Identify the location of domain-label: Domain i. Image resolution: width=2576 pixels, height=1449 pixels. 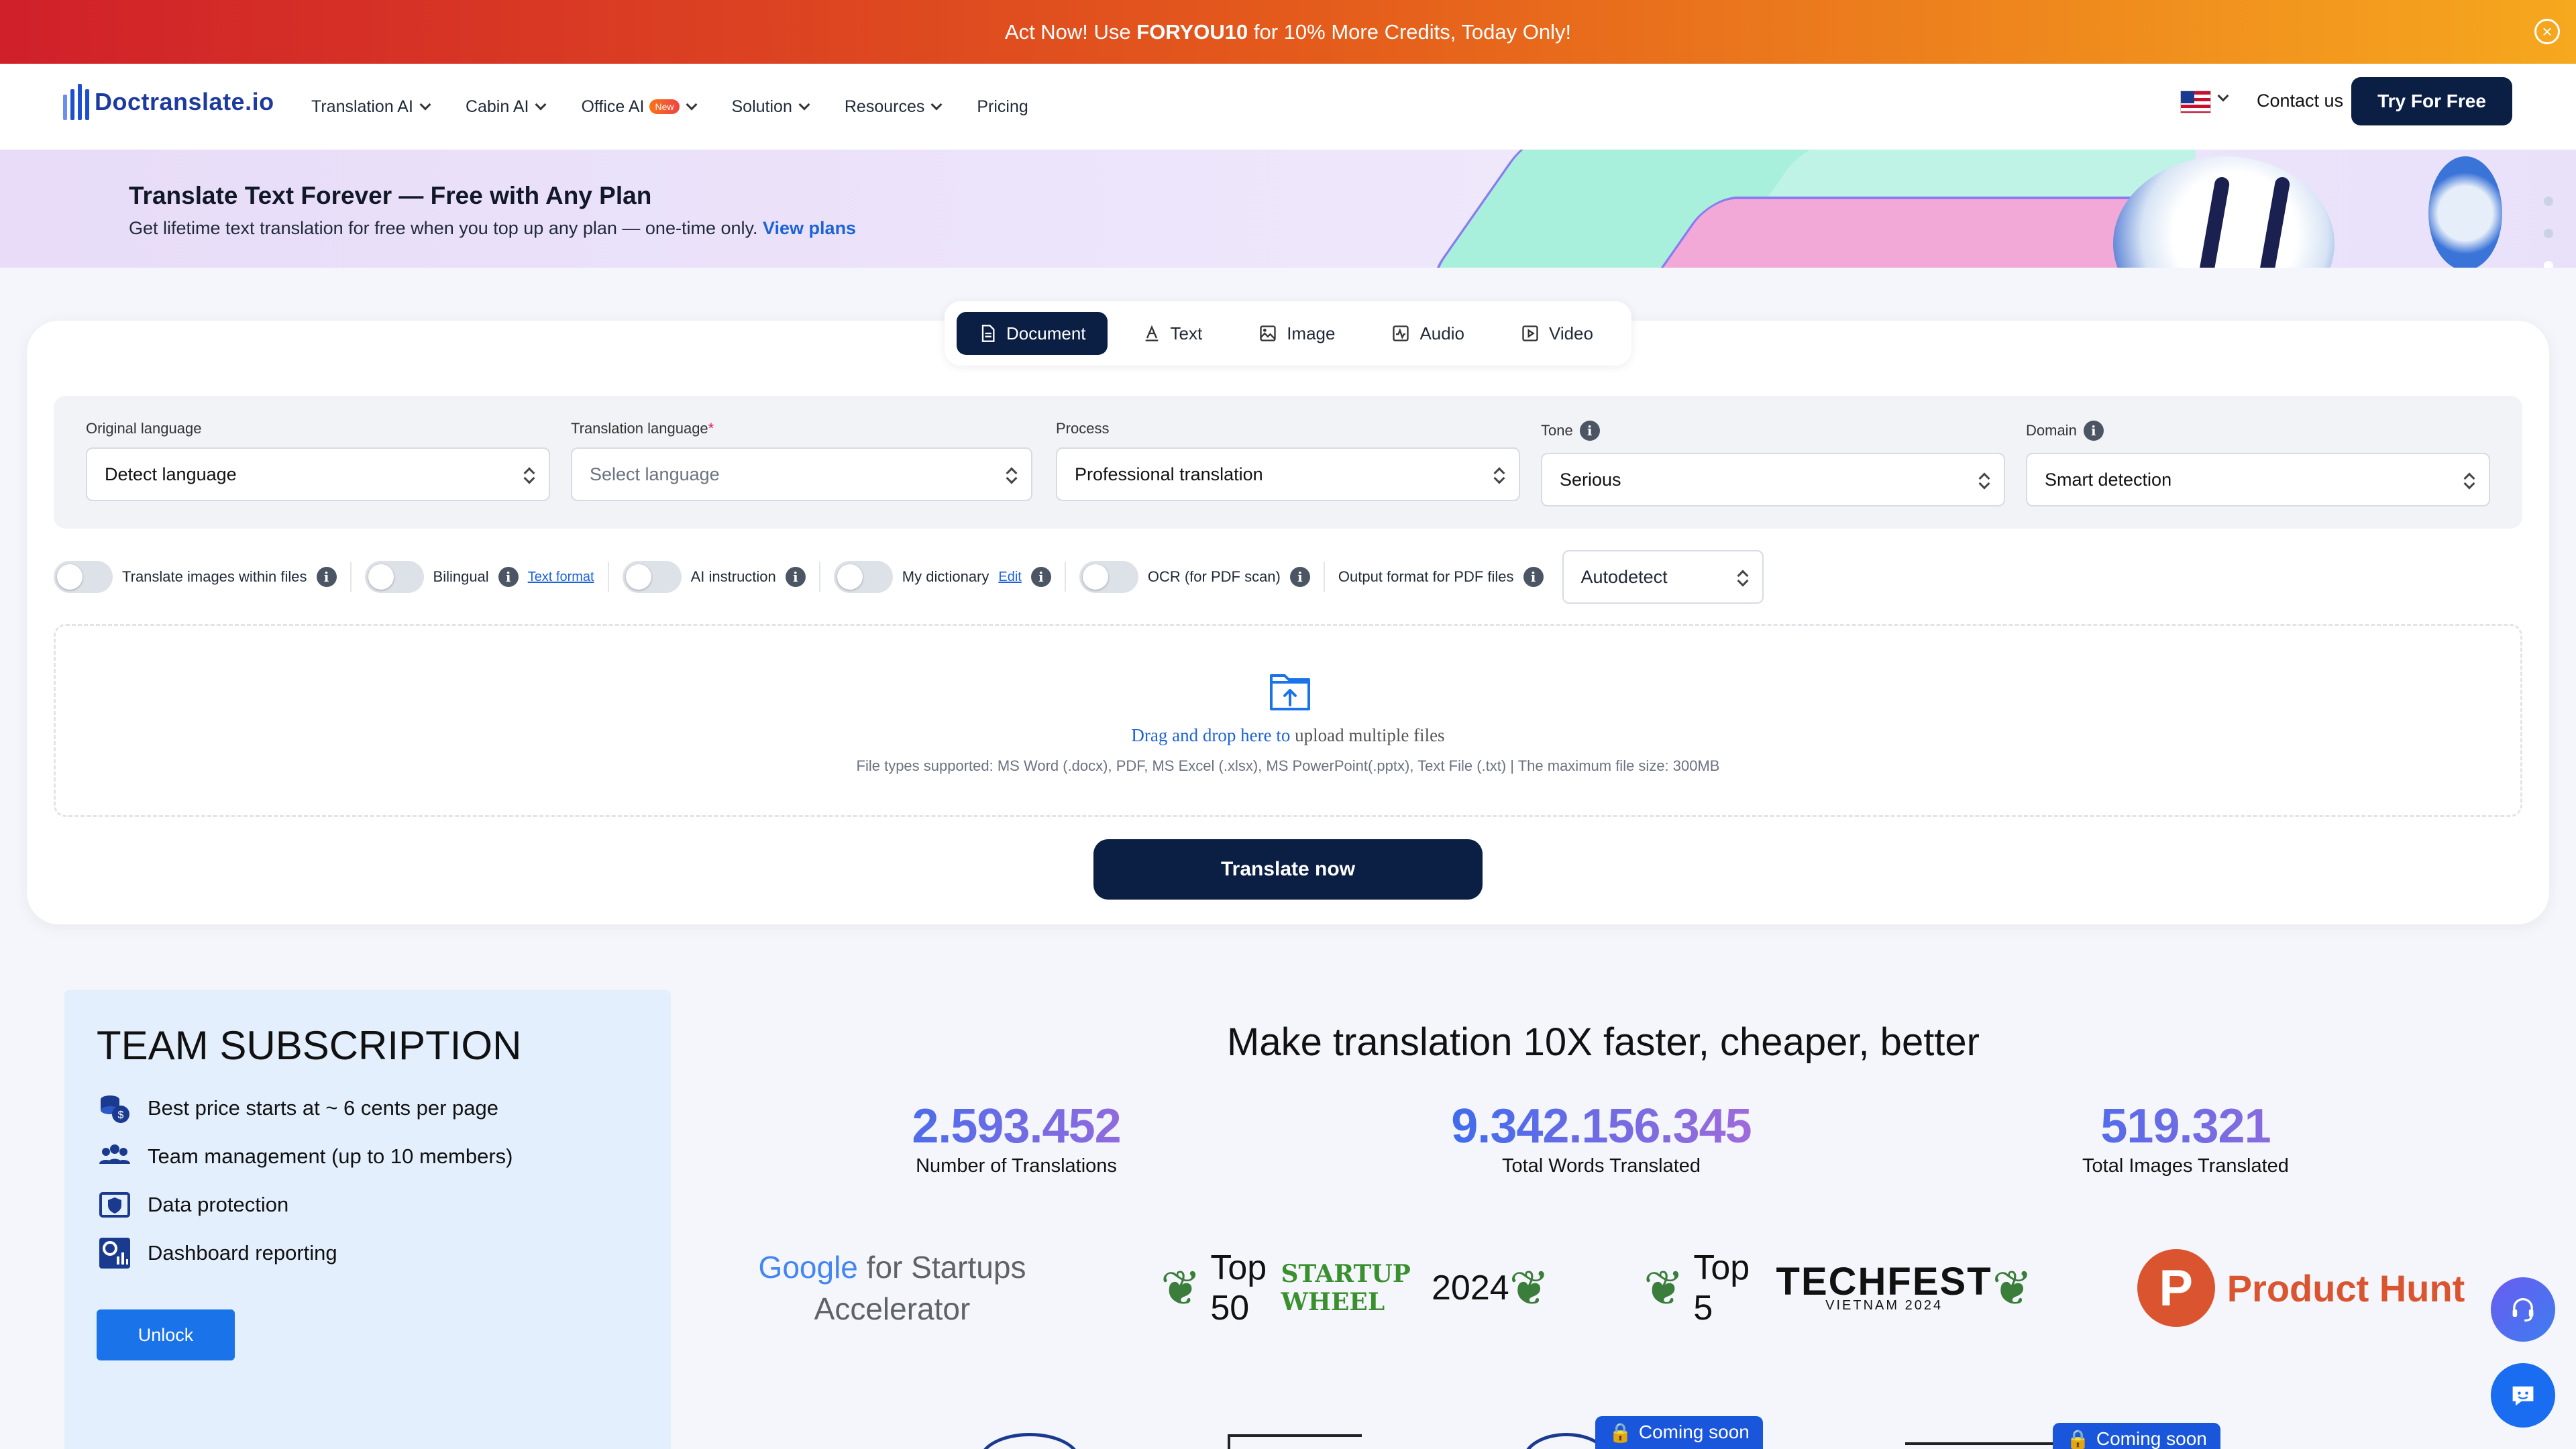
(2065, 431).